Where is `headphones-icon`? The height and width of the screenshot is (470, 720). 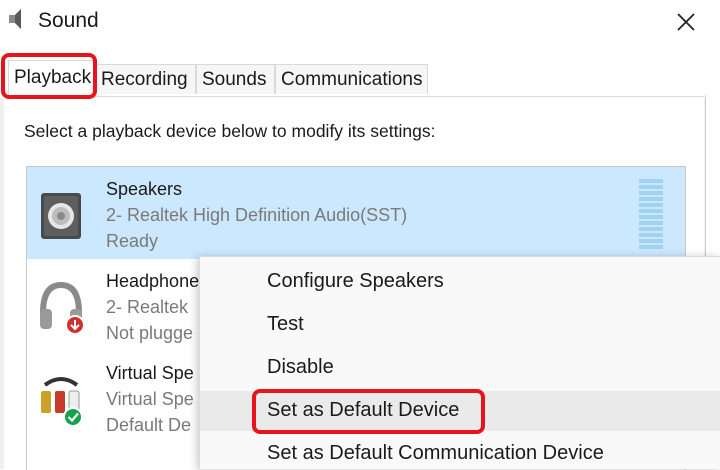 headphones-icon is located at coordinates (62, 308).